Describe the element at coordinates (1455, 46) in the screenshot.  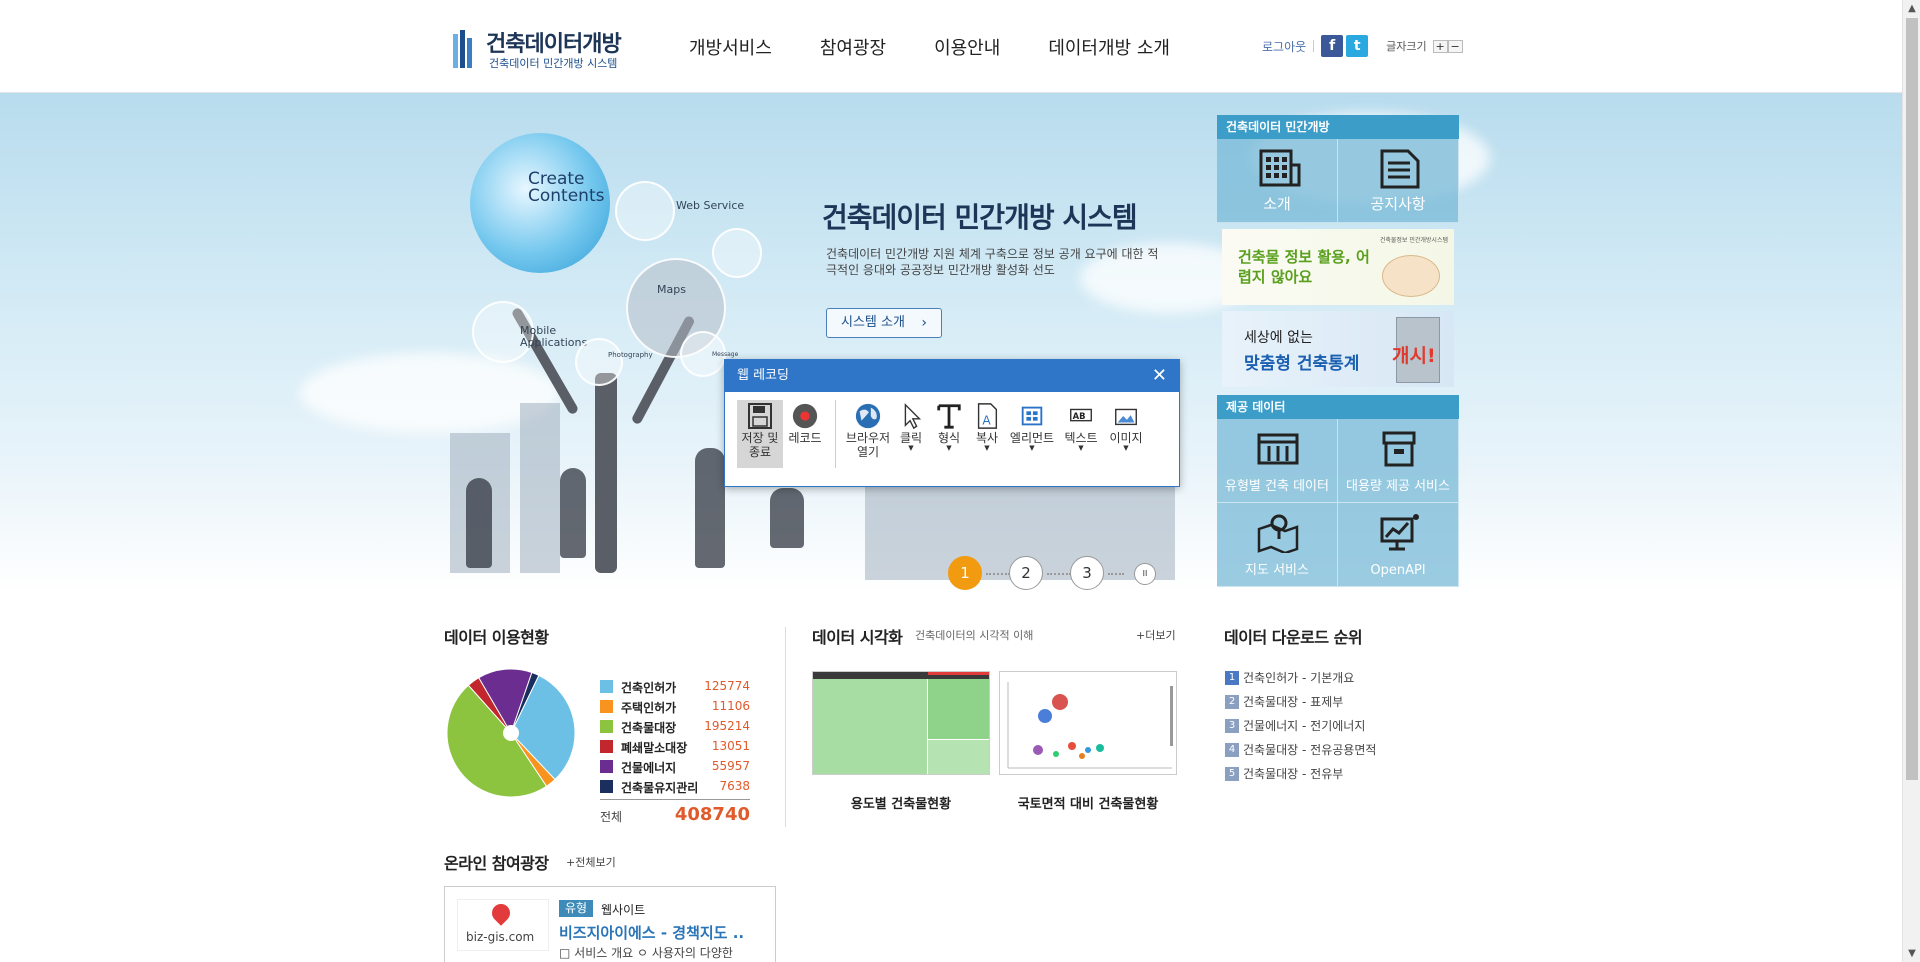
I see `font-decrease-button: −` at that location.